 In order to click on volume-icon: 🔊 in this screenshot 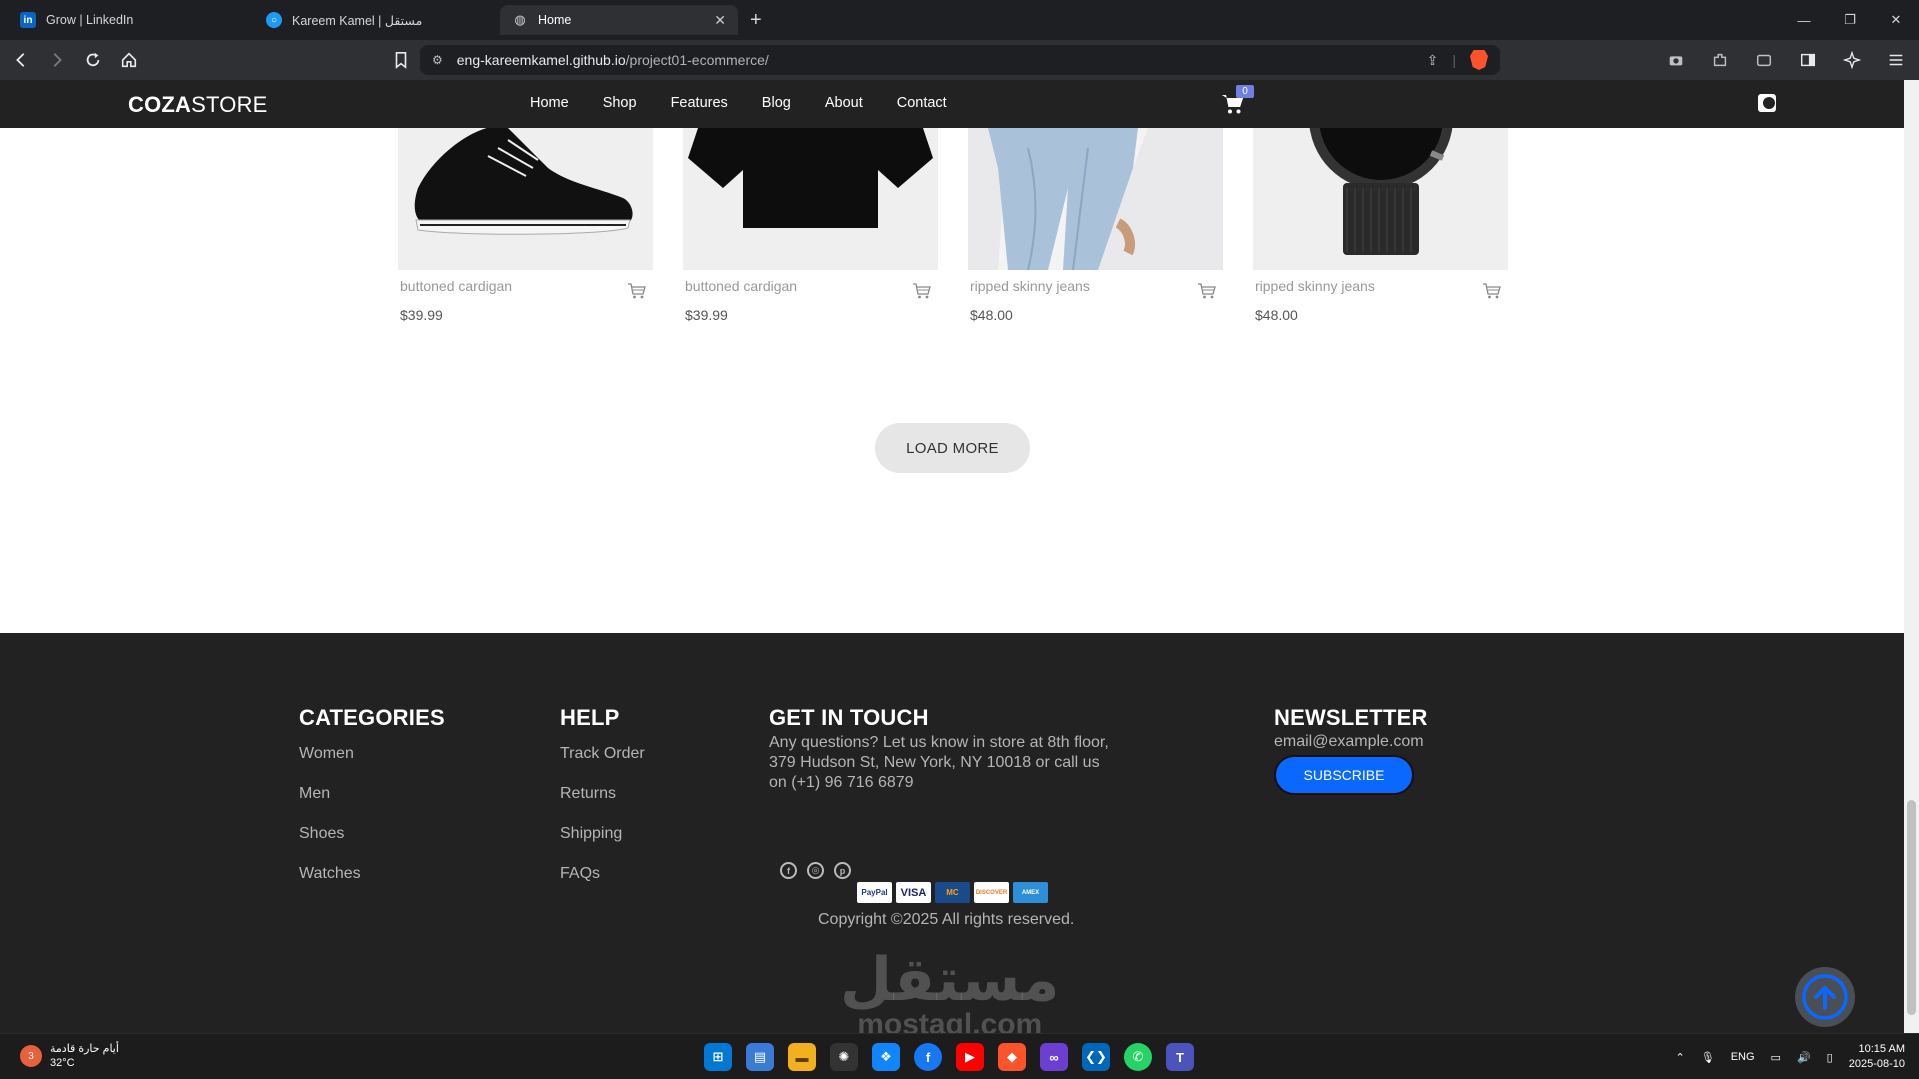, I will do `click(1804, 1057)`.